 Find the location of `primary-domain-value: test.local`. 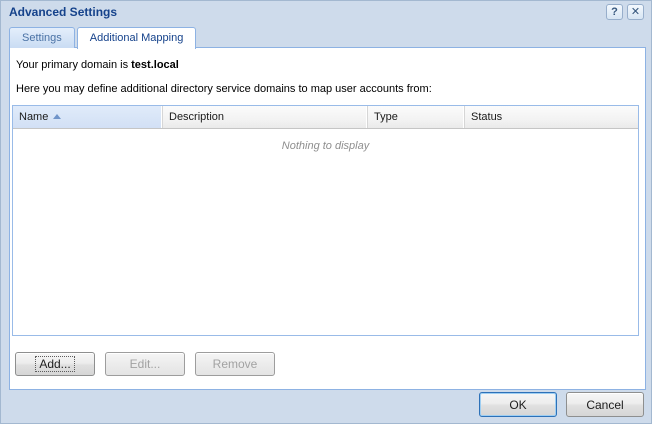

primary-domain-value: test.local is located at coordinates (155, 65).